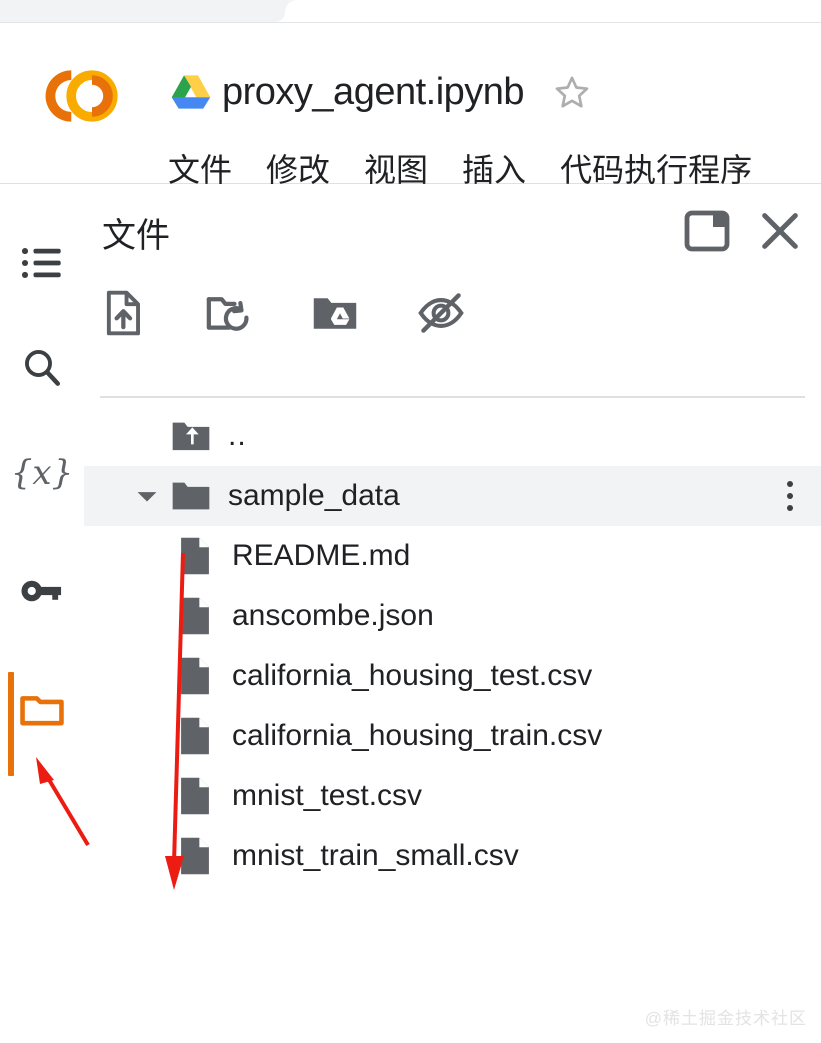  I want to click on chevron-down-icon-wrap, so click(147, 496).